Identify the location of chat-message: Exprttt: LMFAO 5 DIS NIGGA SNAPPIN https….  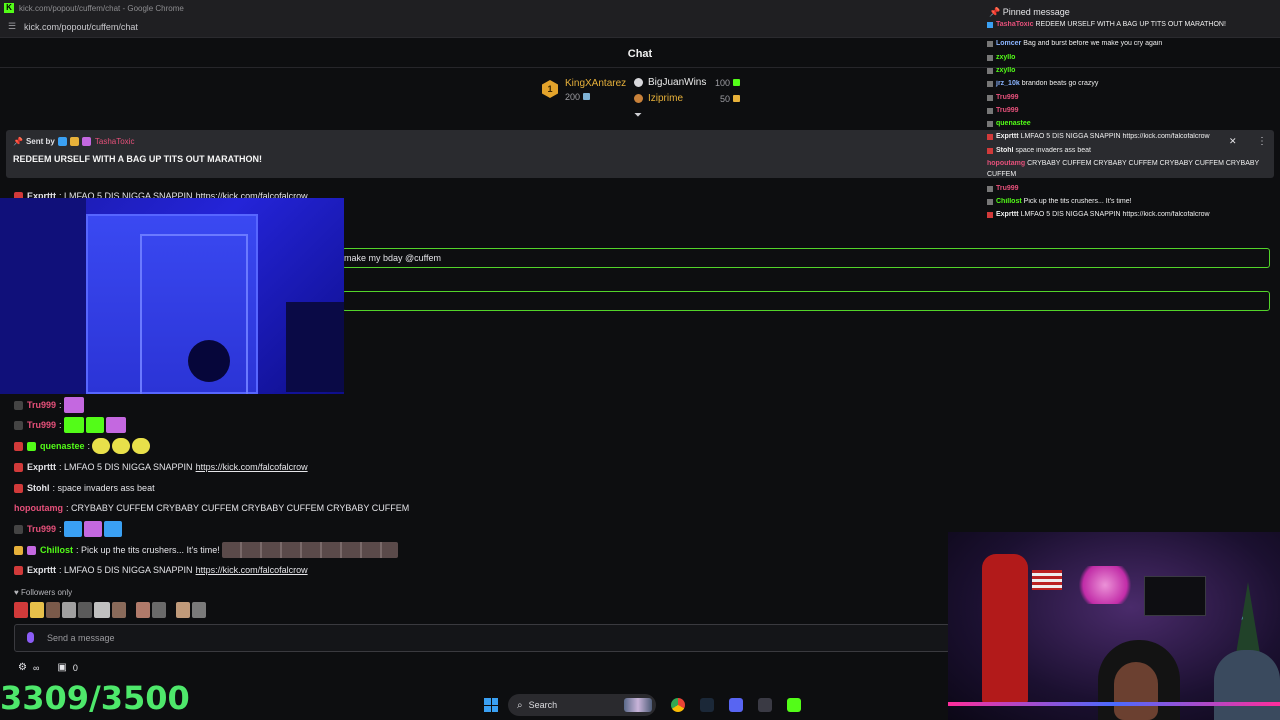
(161, 467).